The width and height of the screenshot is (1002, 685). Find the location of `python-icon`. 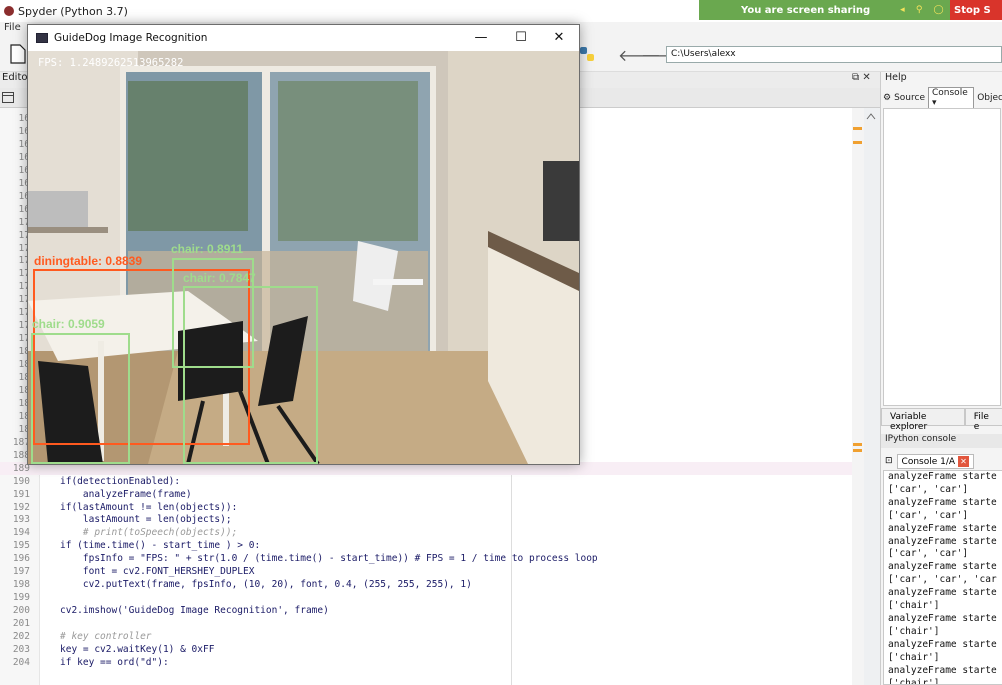

python-icon is located at coordinates (587, 54).